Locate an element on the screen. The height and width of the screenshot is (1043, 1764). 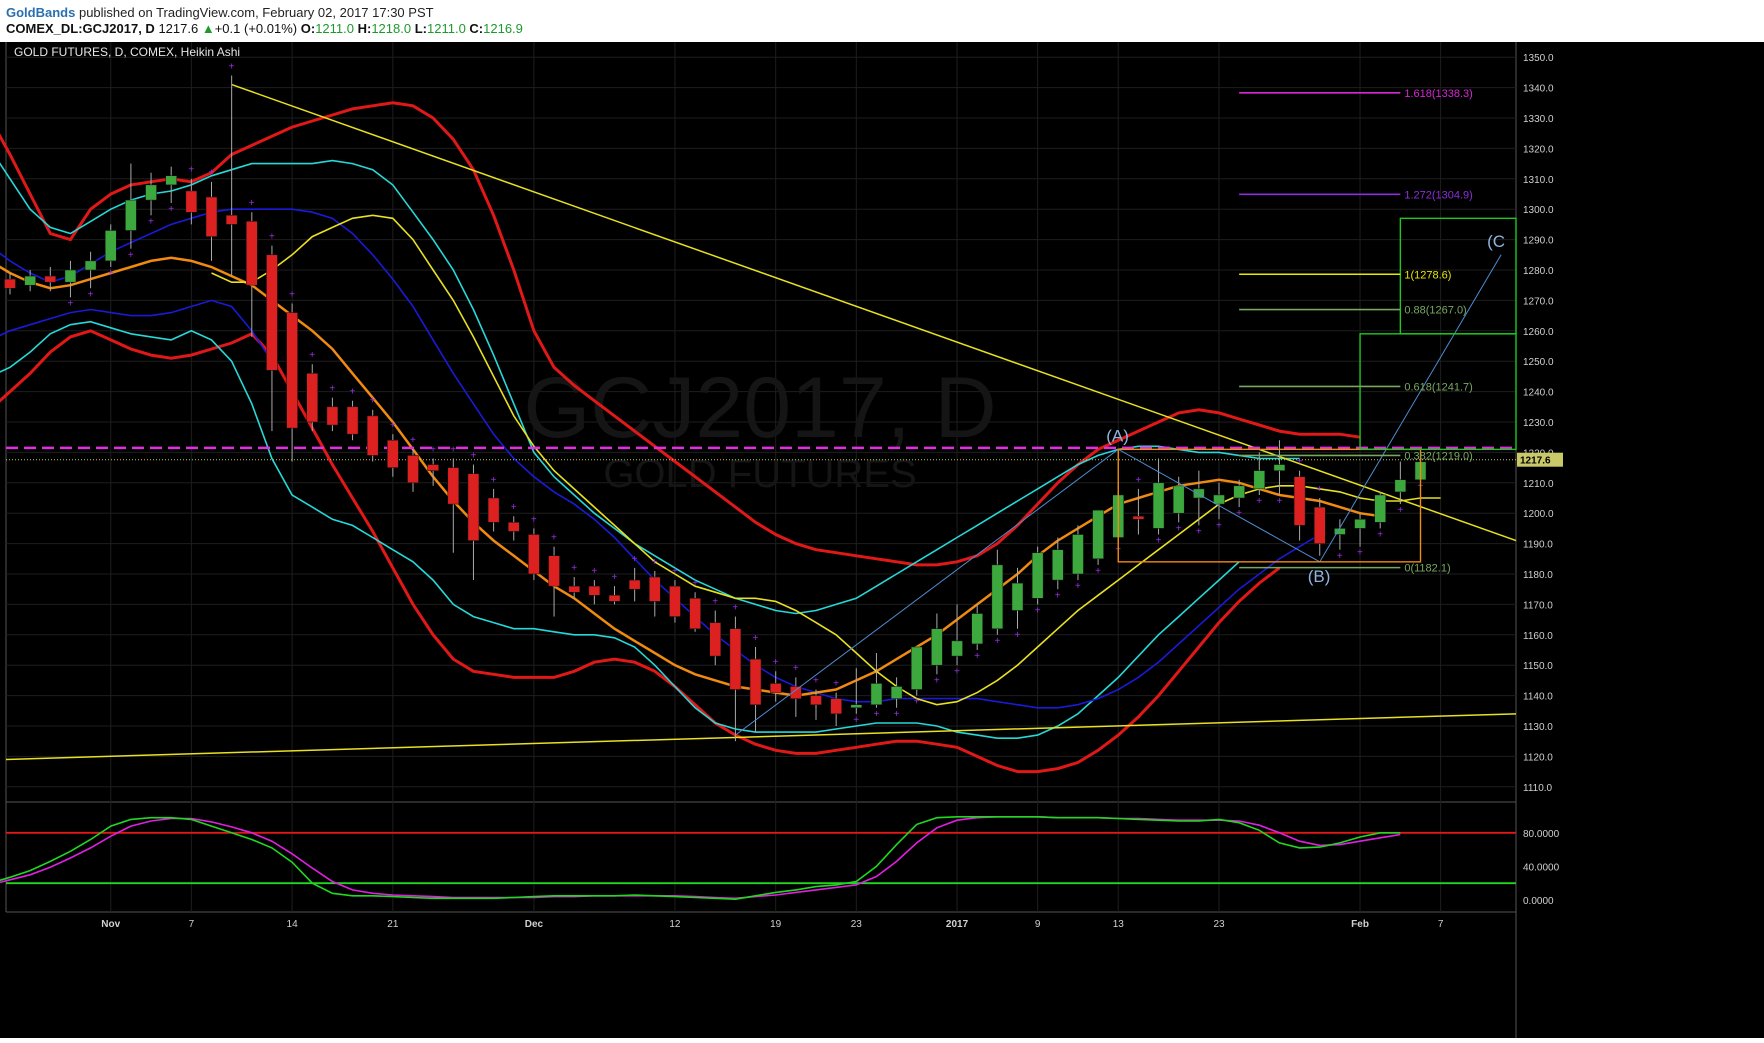
price-tick-label: 1210.0 is located at coordinates (1538, 484).